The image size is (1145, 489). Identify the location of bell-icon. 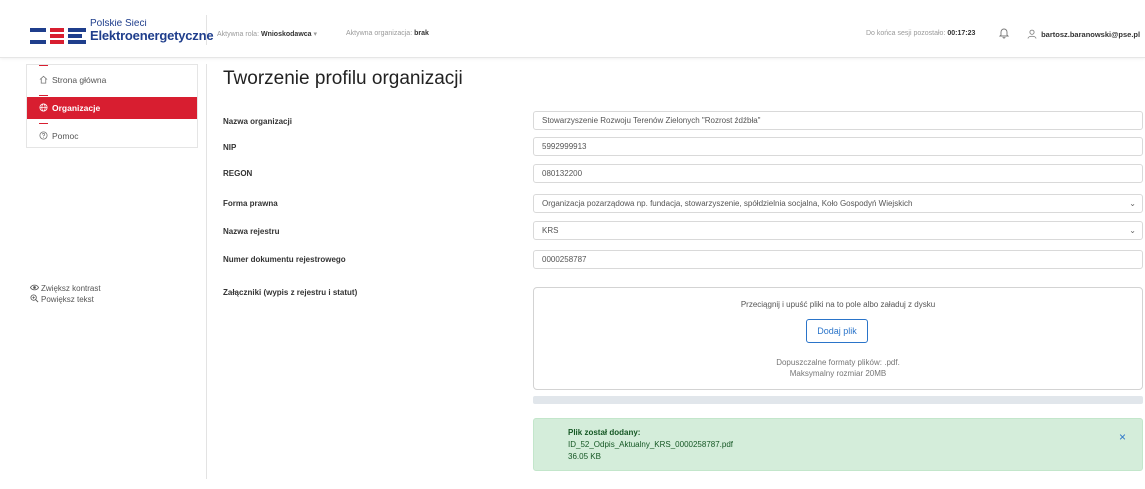
(1004, 33).